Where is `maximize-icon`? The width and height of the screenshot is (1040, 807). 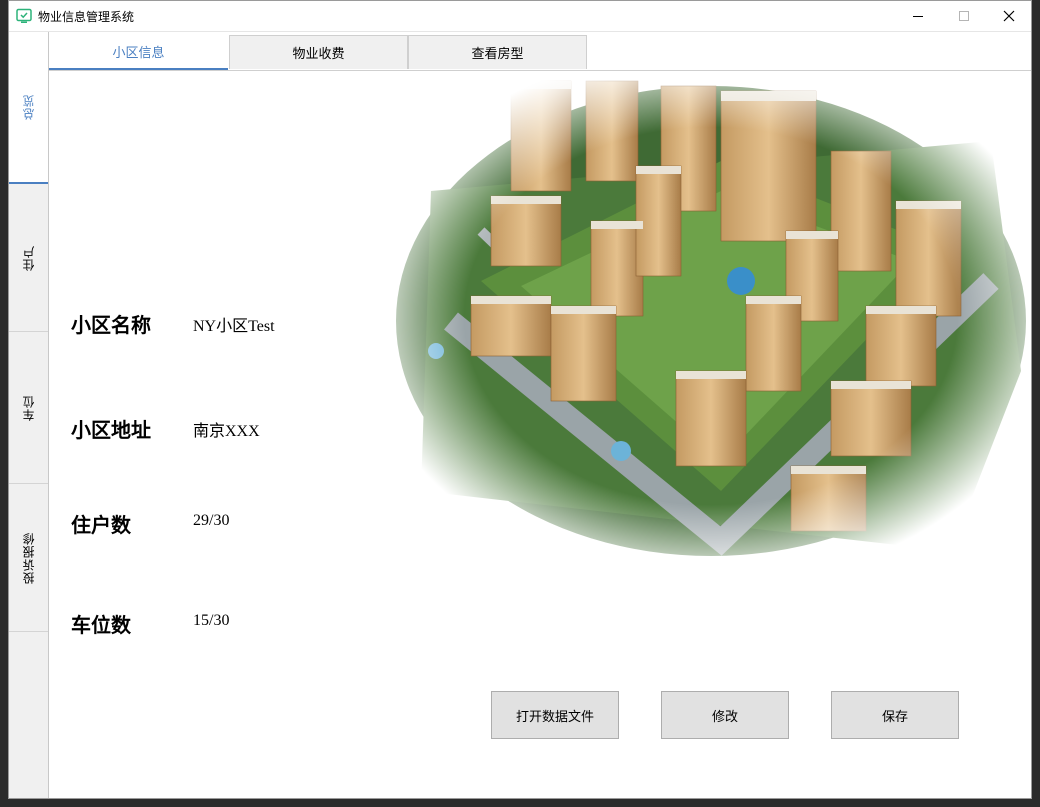
maximize-icon is located at coordinates (964, 16).